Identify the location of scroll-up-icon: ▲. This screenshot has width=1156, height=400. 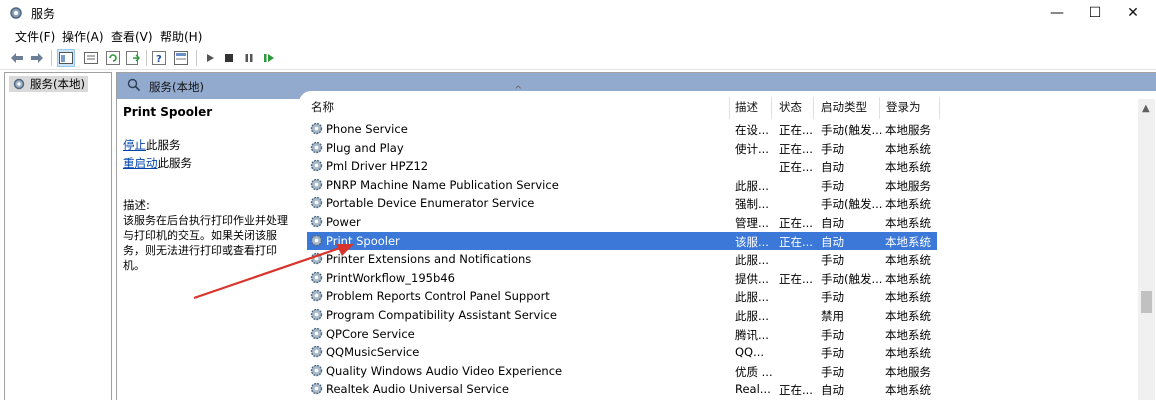
(1146, 108).